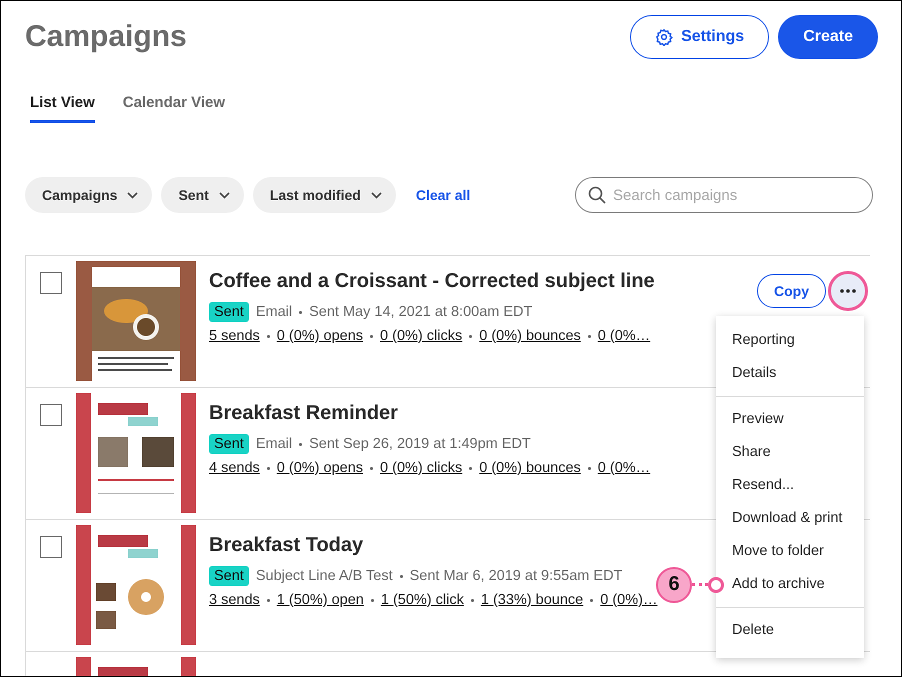  I want to click on create-button: Create, so click(828, 37).